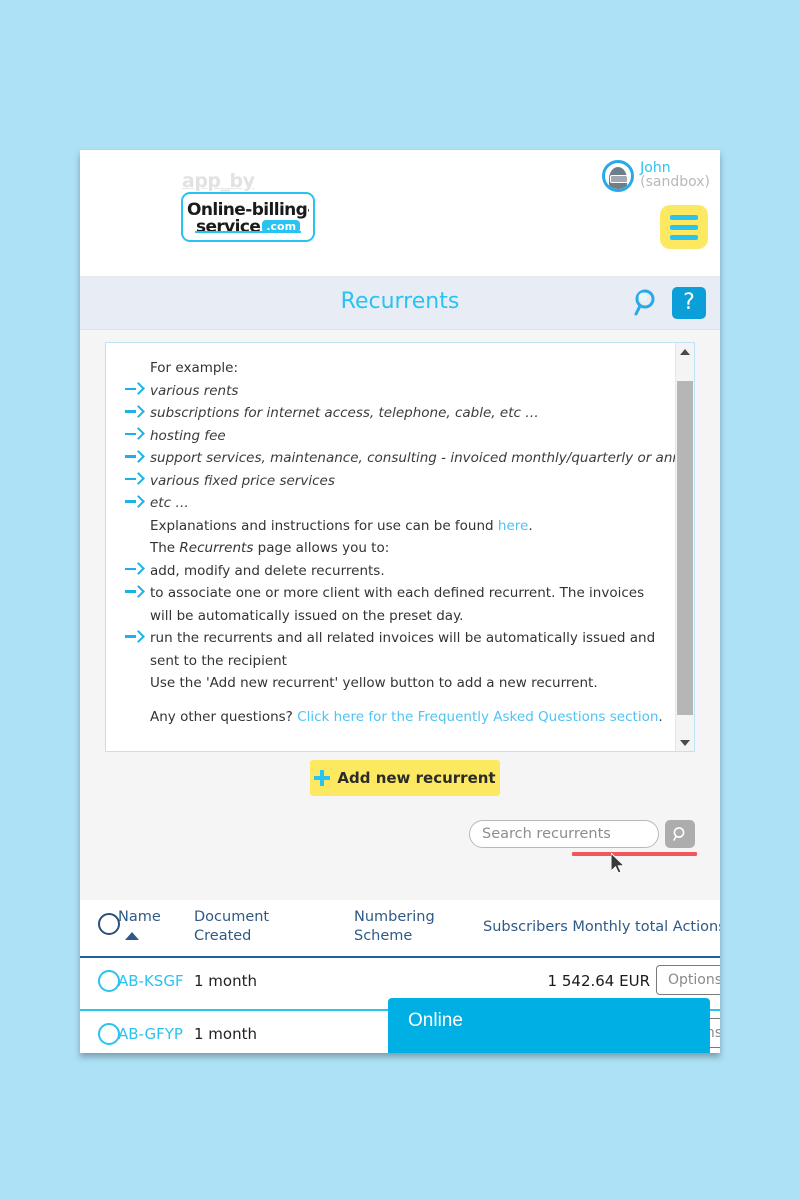  I want to click on allows-suffix: page allows you to:, so click(321, 548).